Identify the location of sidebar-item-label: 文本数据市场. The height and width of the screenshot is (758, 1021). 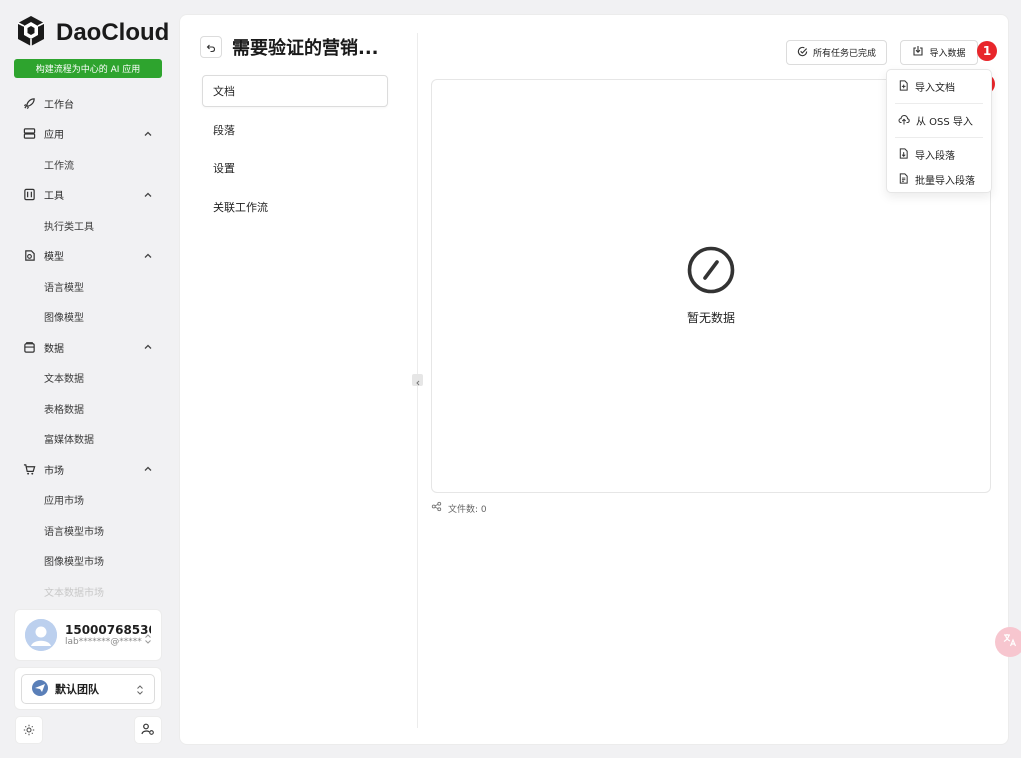
(74, 592).